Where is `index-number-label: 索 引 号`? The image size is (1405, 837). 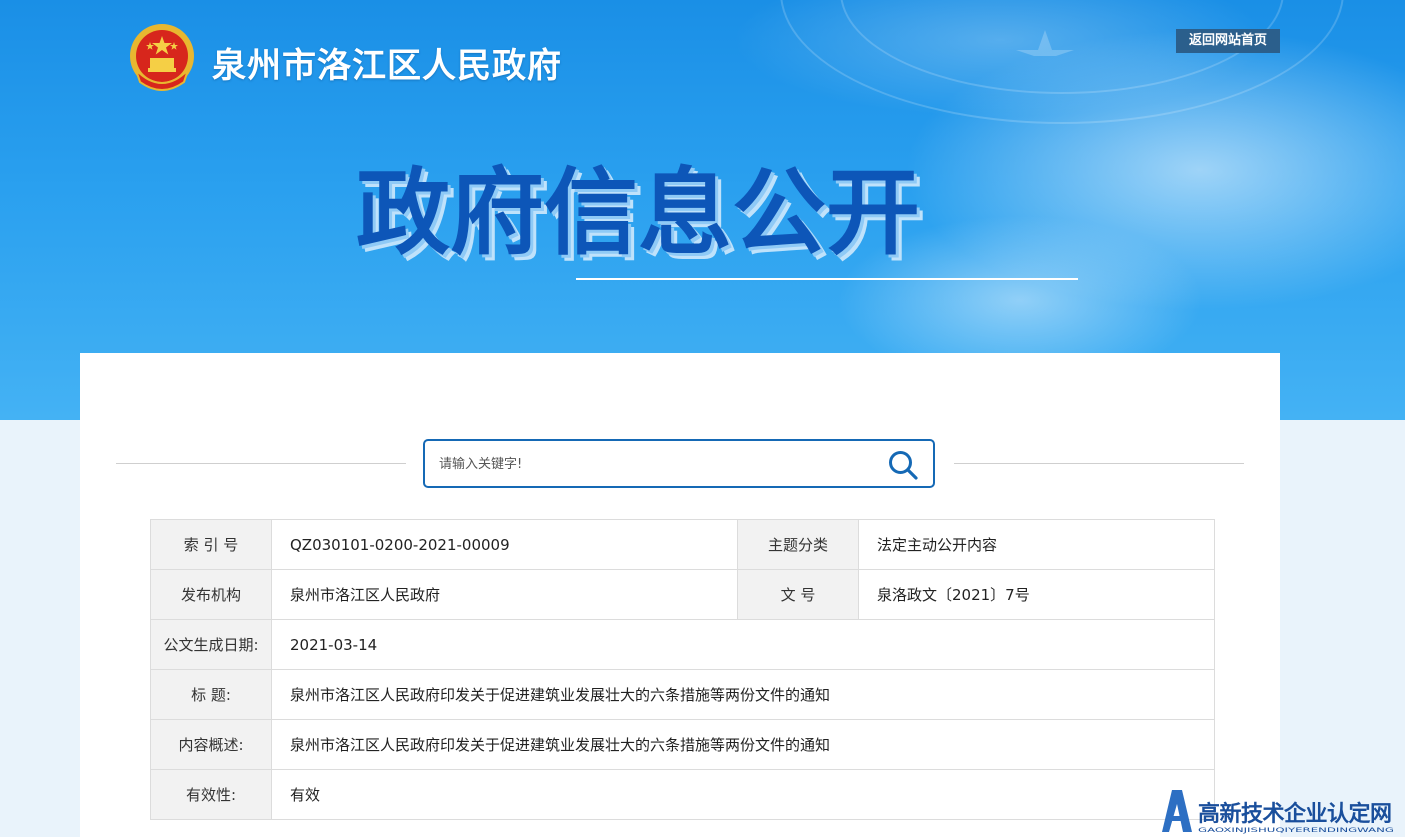
index-number-label: 索 引 号 is located at coordinates (211, 544).